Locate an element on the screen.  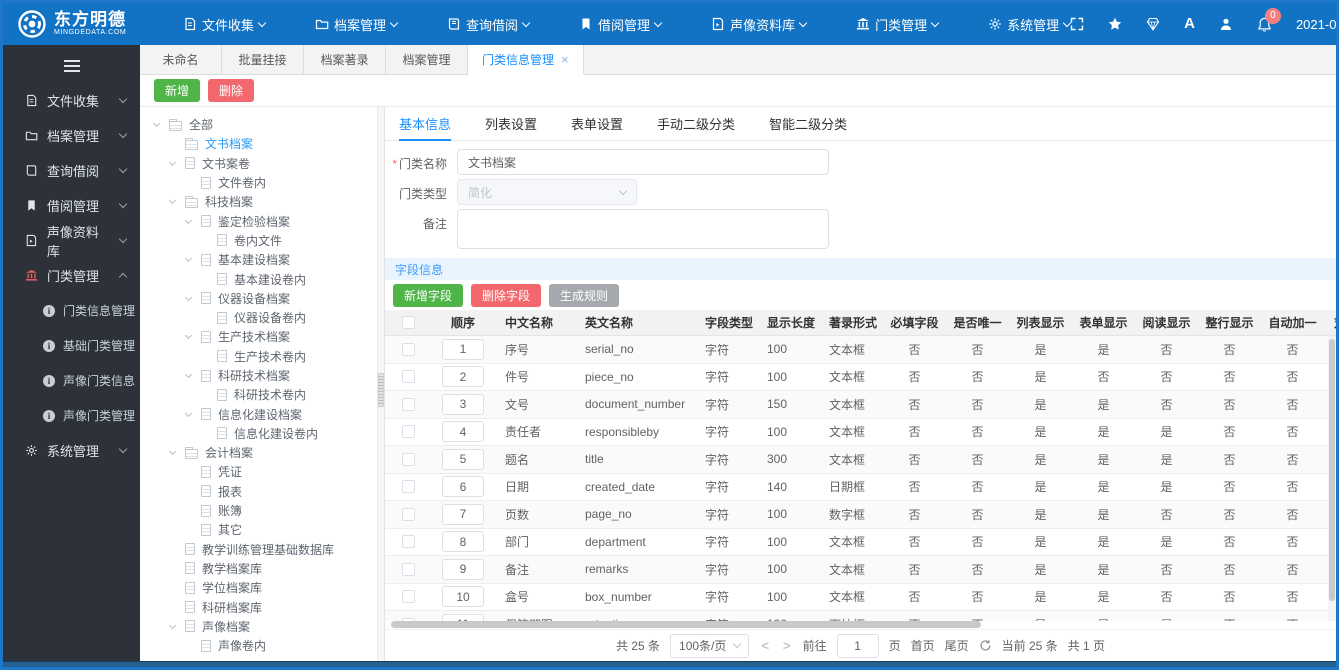
tree-node: 教学档案库 is located at coordinates (269, 568).